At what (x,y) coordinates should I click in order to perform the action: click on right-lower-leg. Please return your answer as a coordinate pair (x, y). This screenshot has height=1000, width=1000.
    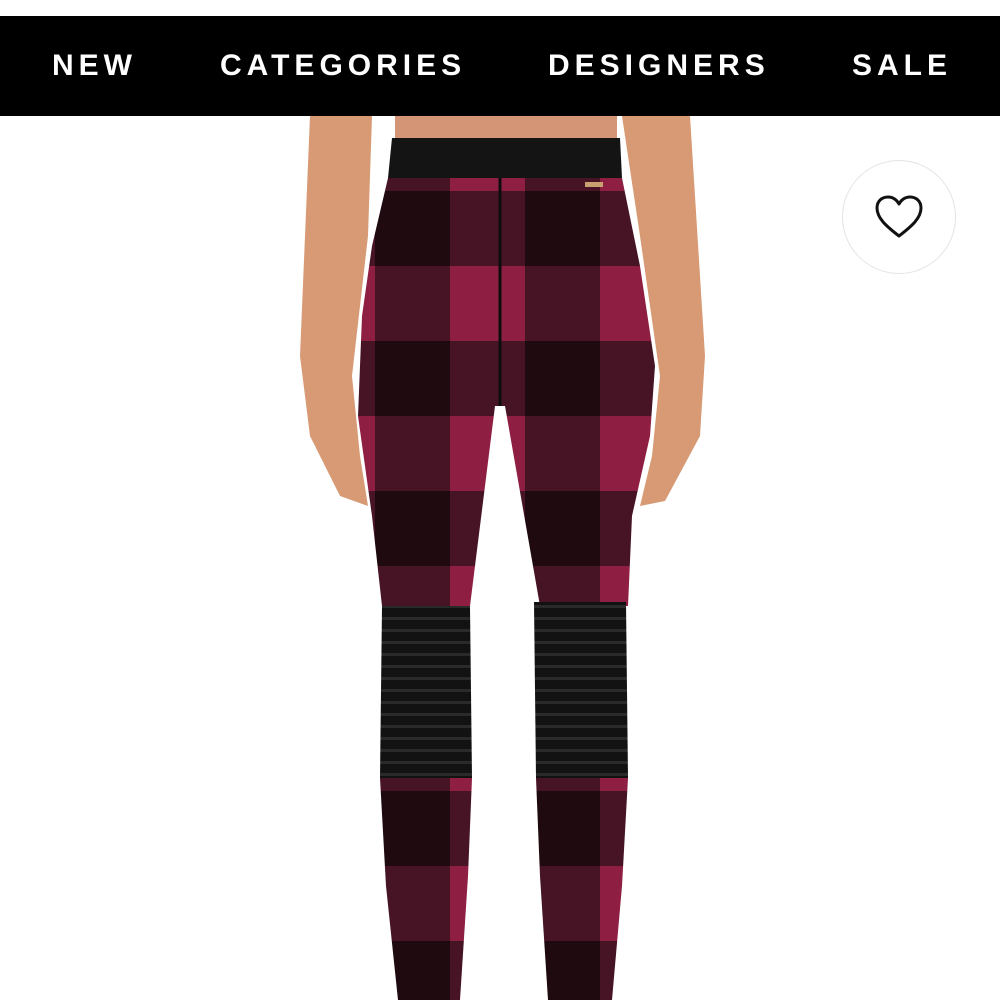
    Looking at the image, I should click on (582, 889).